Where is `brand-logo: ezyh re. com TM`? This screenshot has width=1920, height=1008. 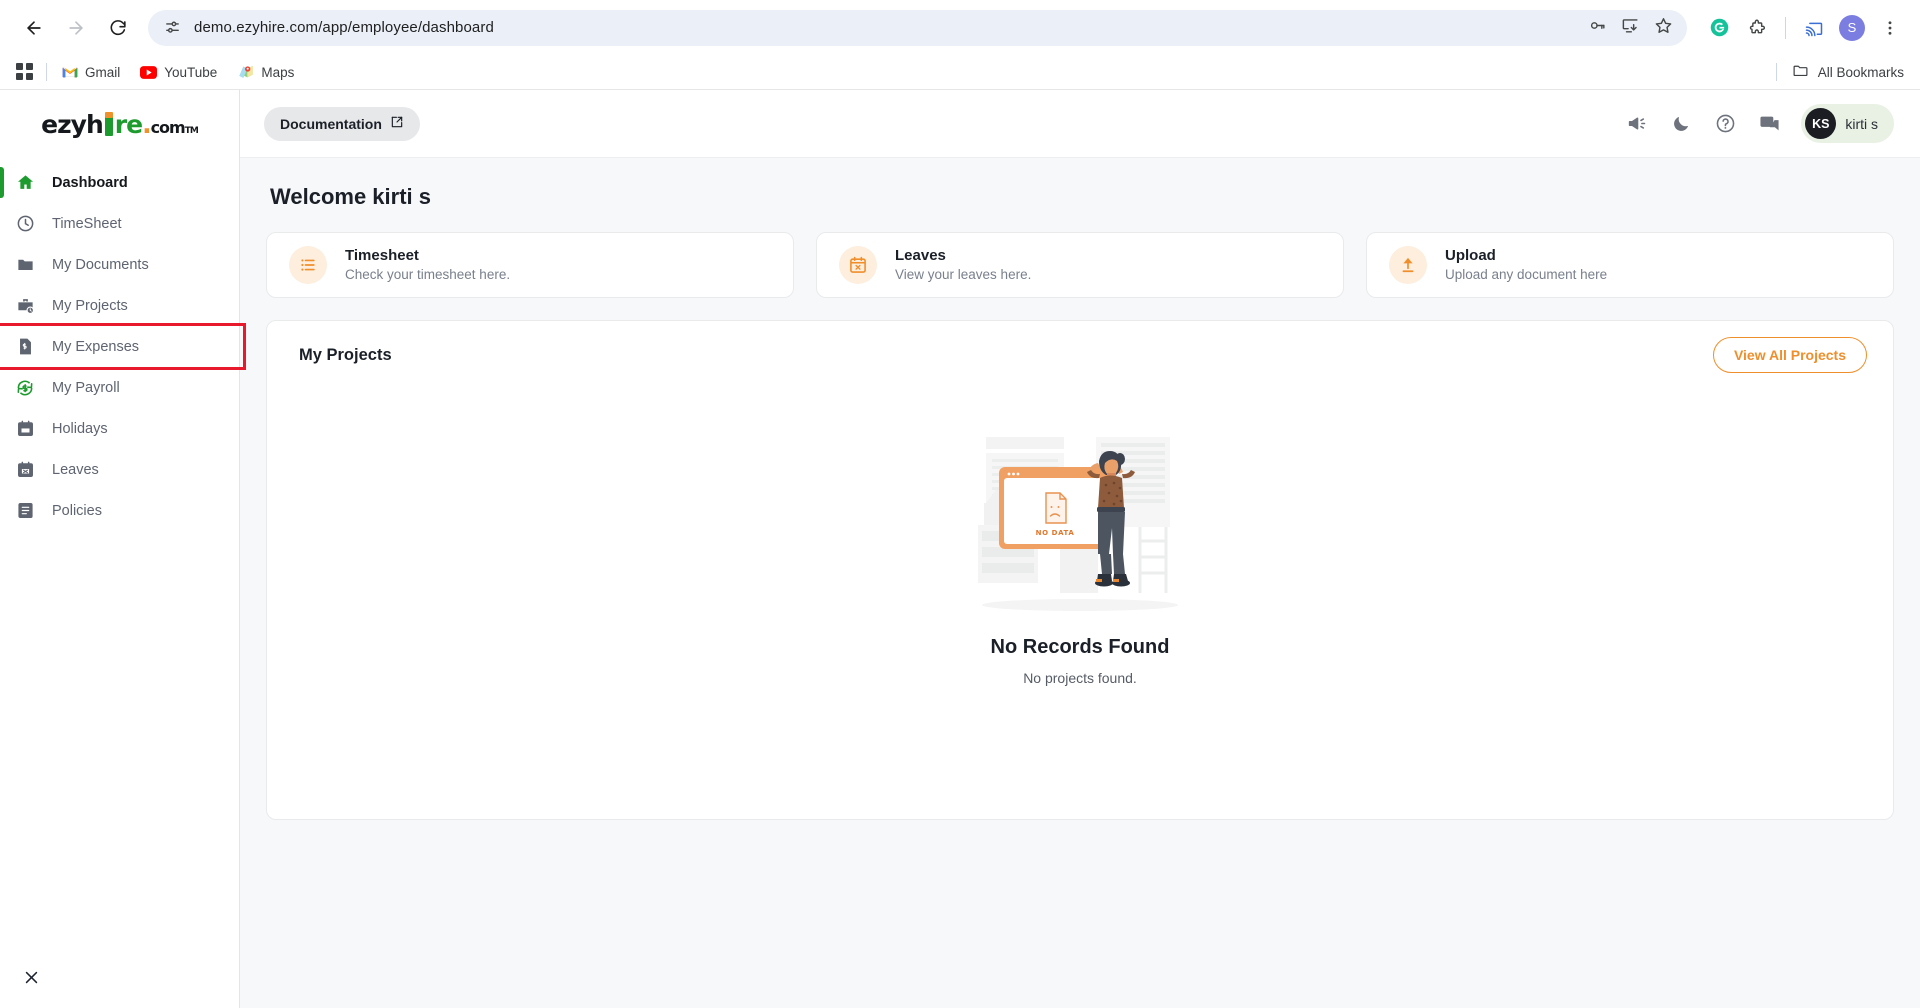 brand-logo: ezyh re. com TM is located at coordinates (119, 124).